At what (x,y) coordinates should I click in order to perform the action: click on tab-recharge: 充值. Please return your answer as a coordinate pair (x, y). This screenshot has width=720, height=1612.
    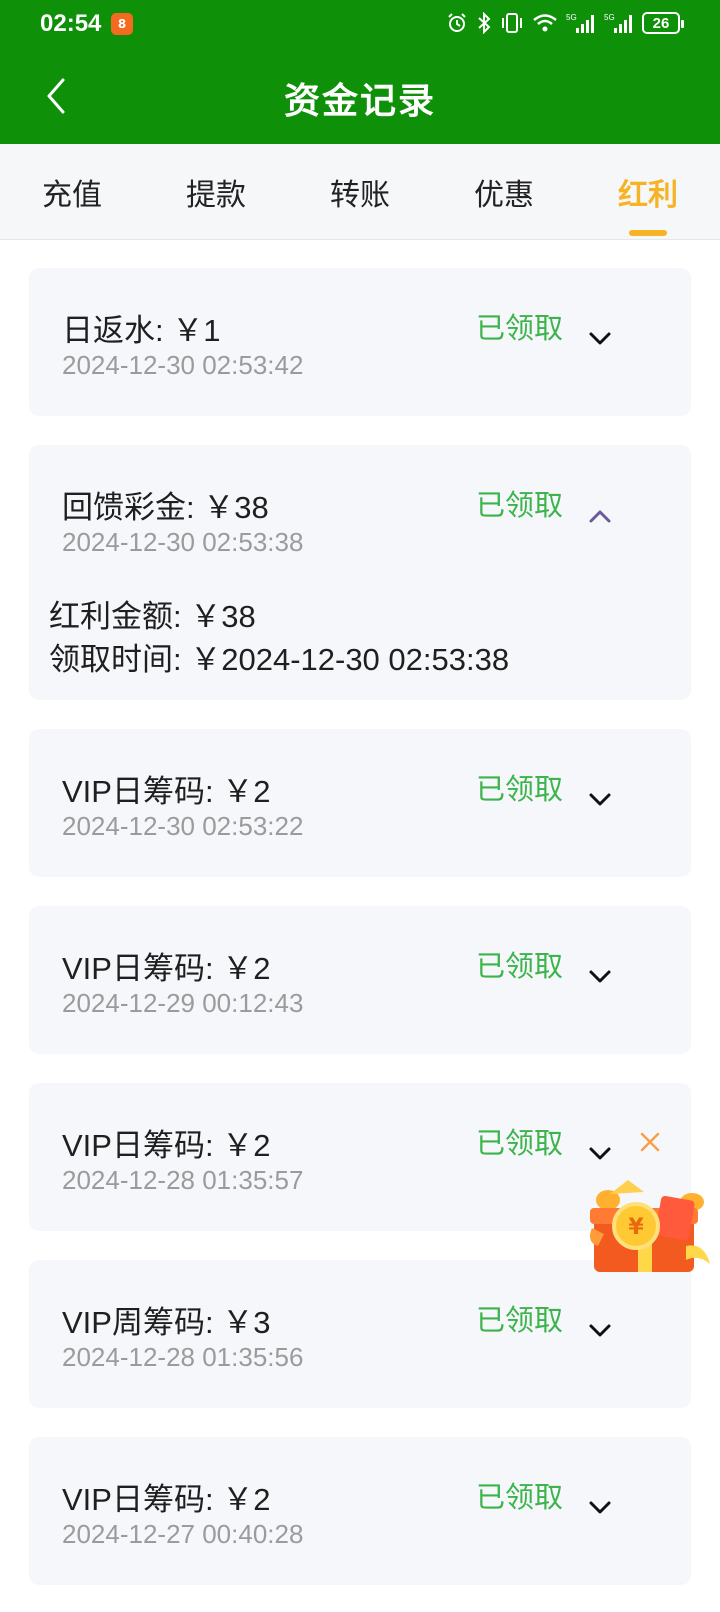
    Looking at the image, I should click on (72, 192).